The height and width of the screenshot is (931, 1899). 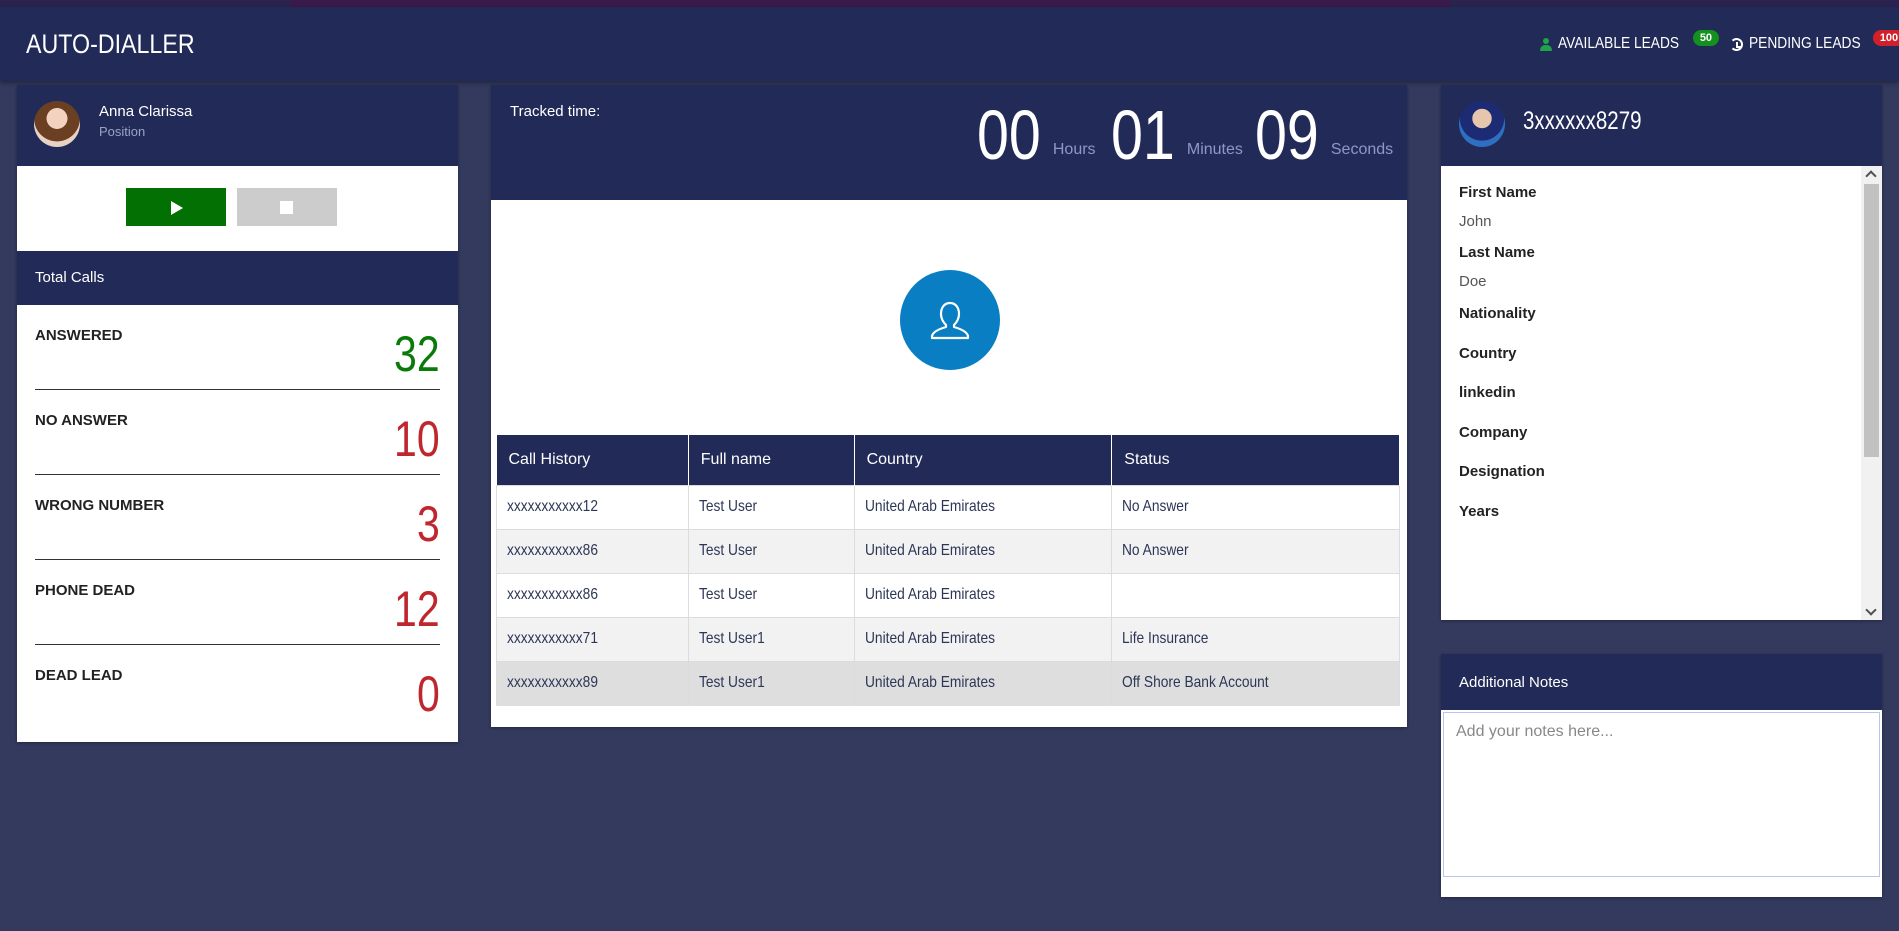 I want to click on cell-text: xxxxxxxxxxx89, so click(x=552, y=682).